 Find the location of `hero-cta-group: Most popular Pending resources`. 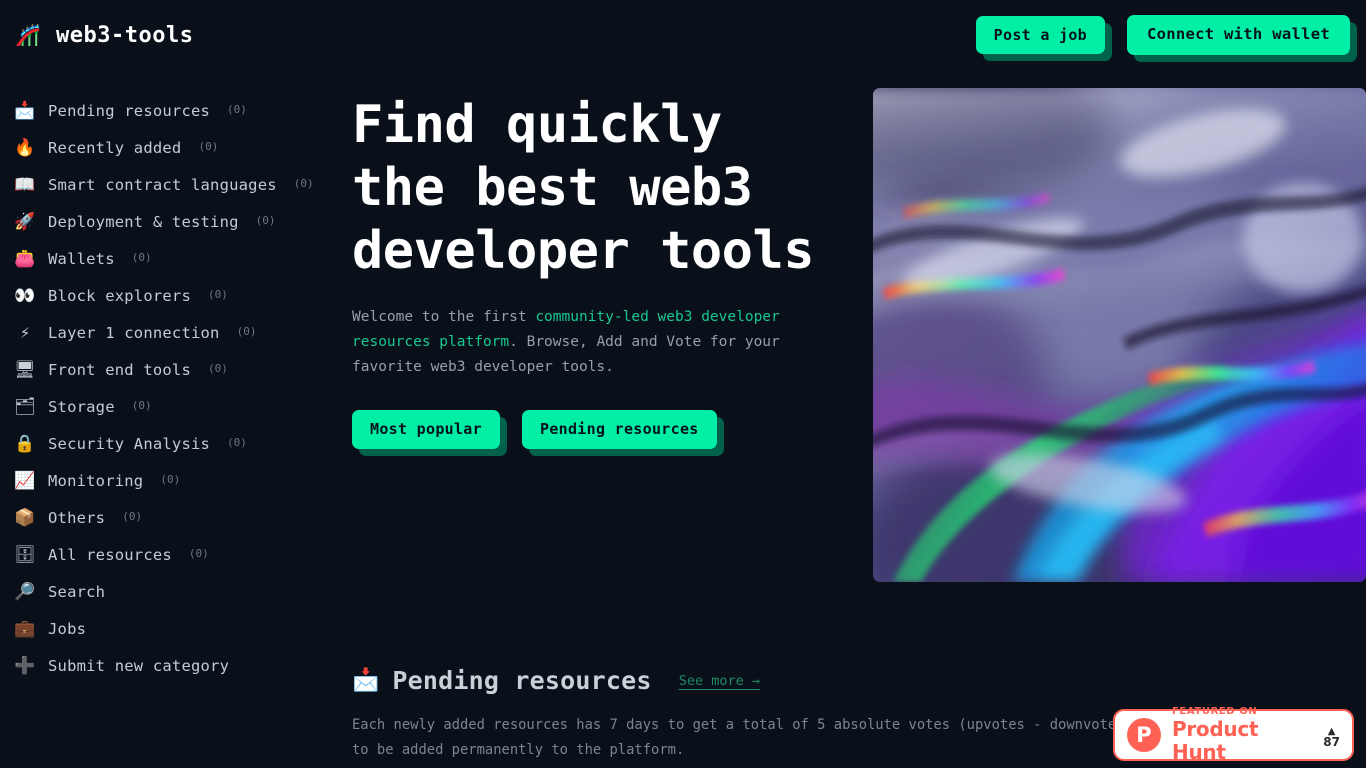

hero-cta-group: Most popular Pending resources is located at coordinates (599, 429).